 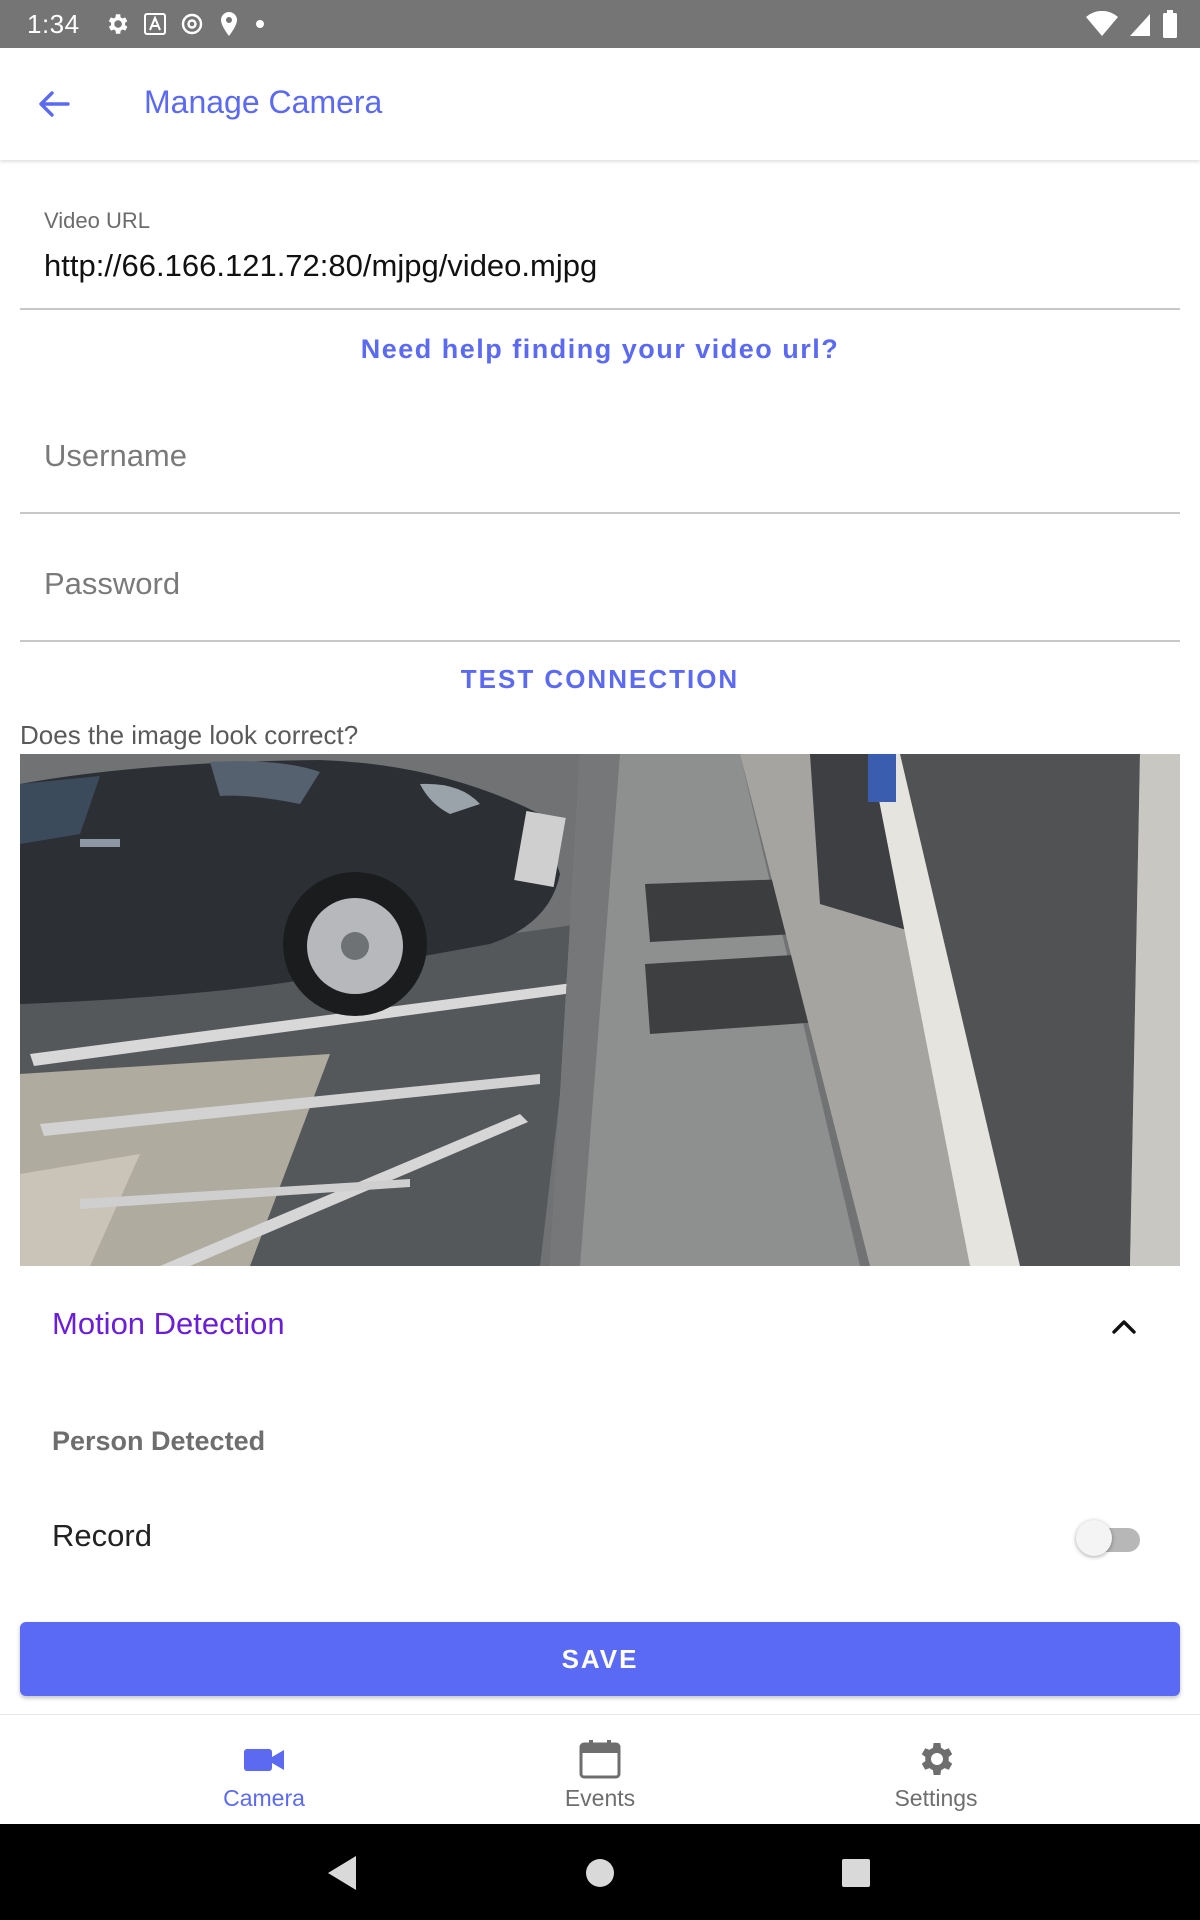 I want to click on record-label: Record, so click(x=102, y=1535).